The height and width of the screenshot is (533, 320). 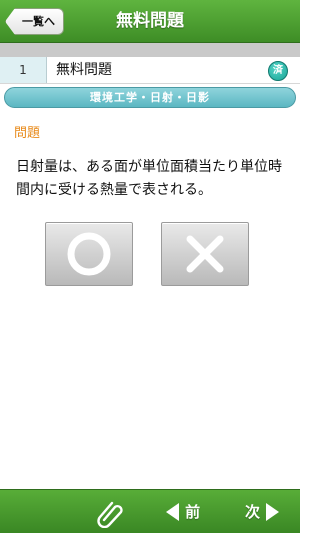 I want to click on page-title: 無料問題, so click(x=150, y=21).